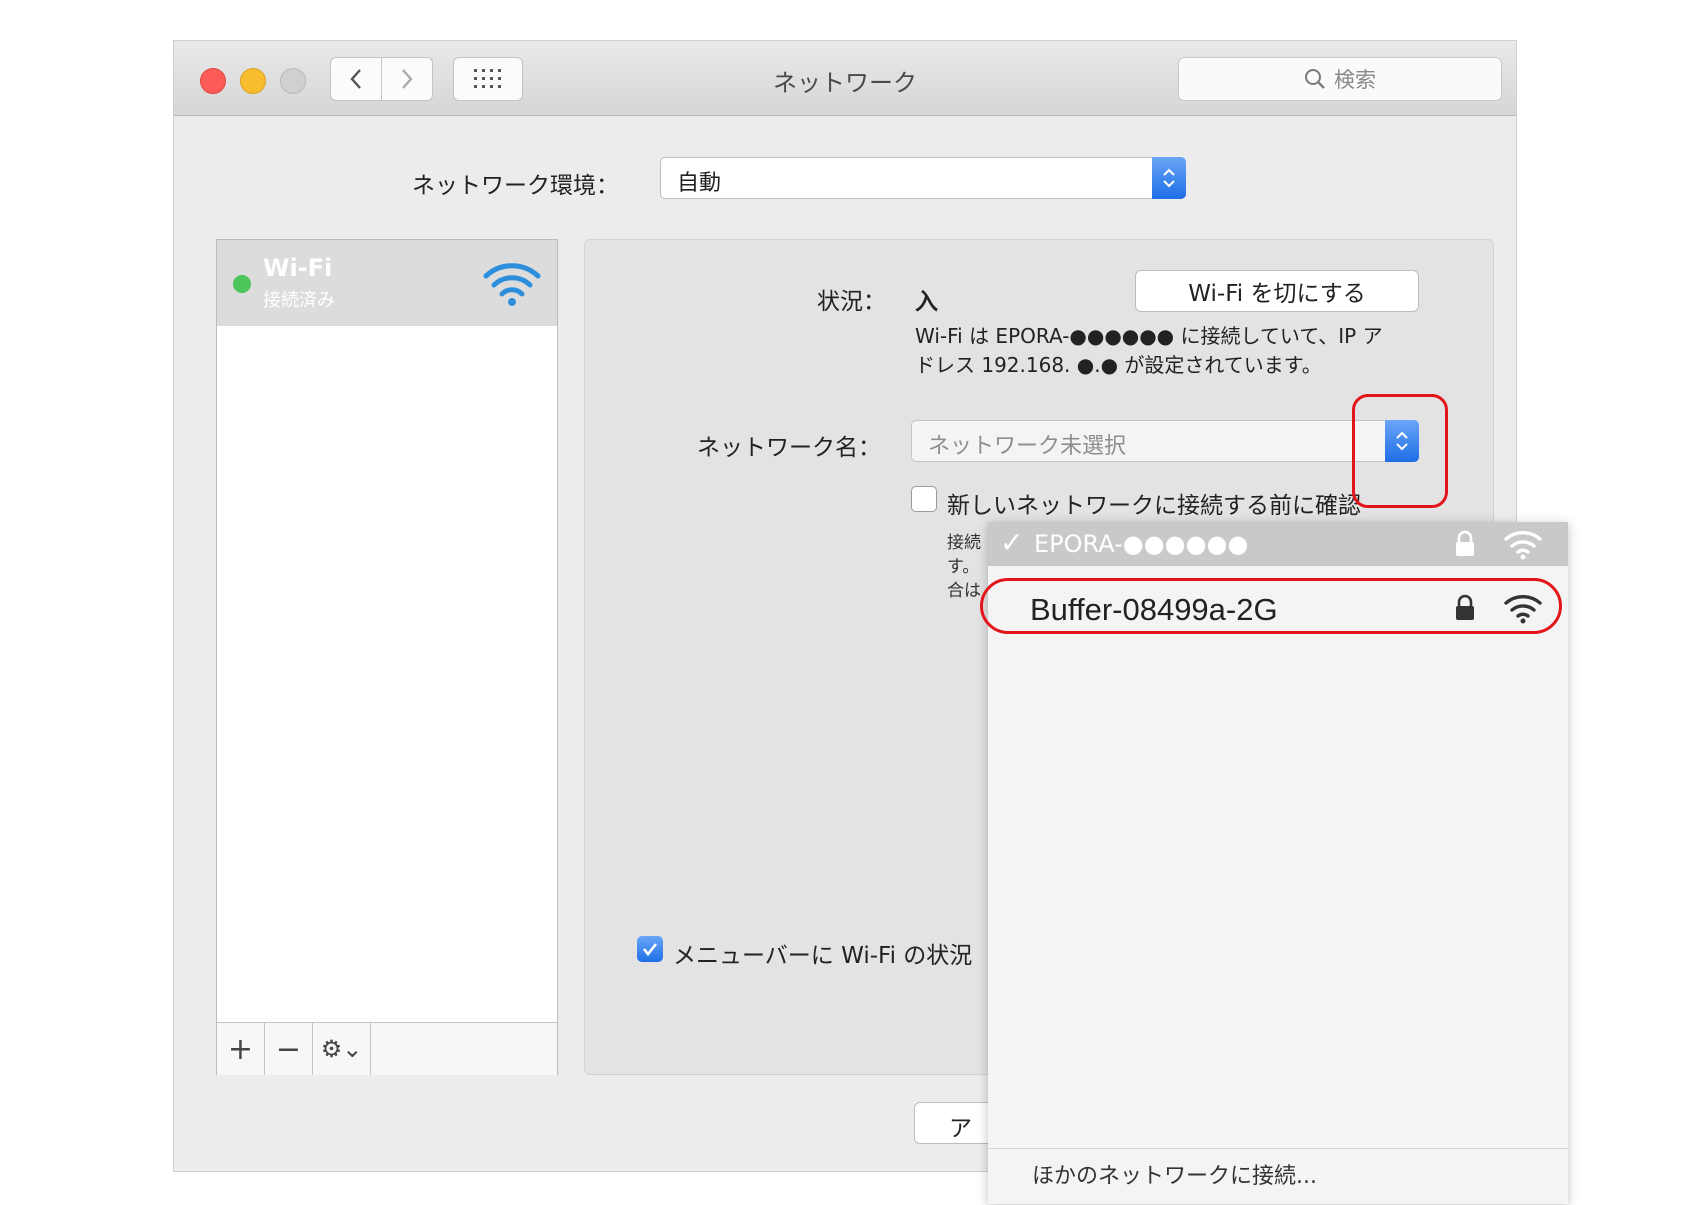  Describe the element at coordinates (964, 591) in the screenshot. I see `note-text: 合は` at that location.